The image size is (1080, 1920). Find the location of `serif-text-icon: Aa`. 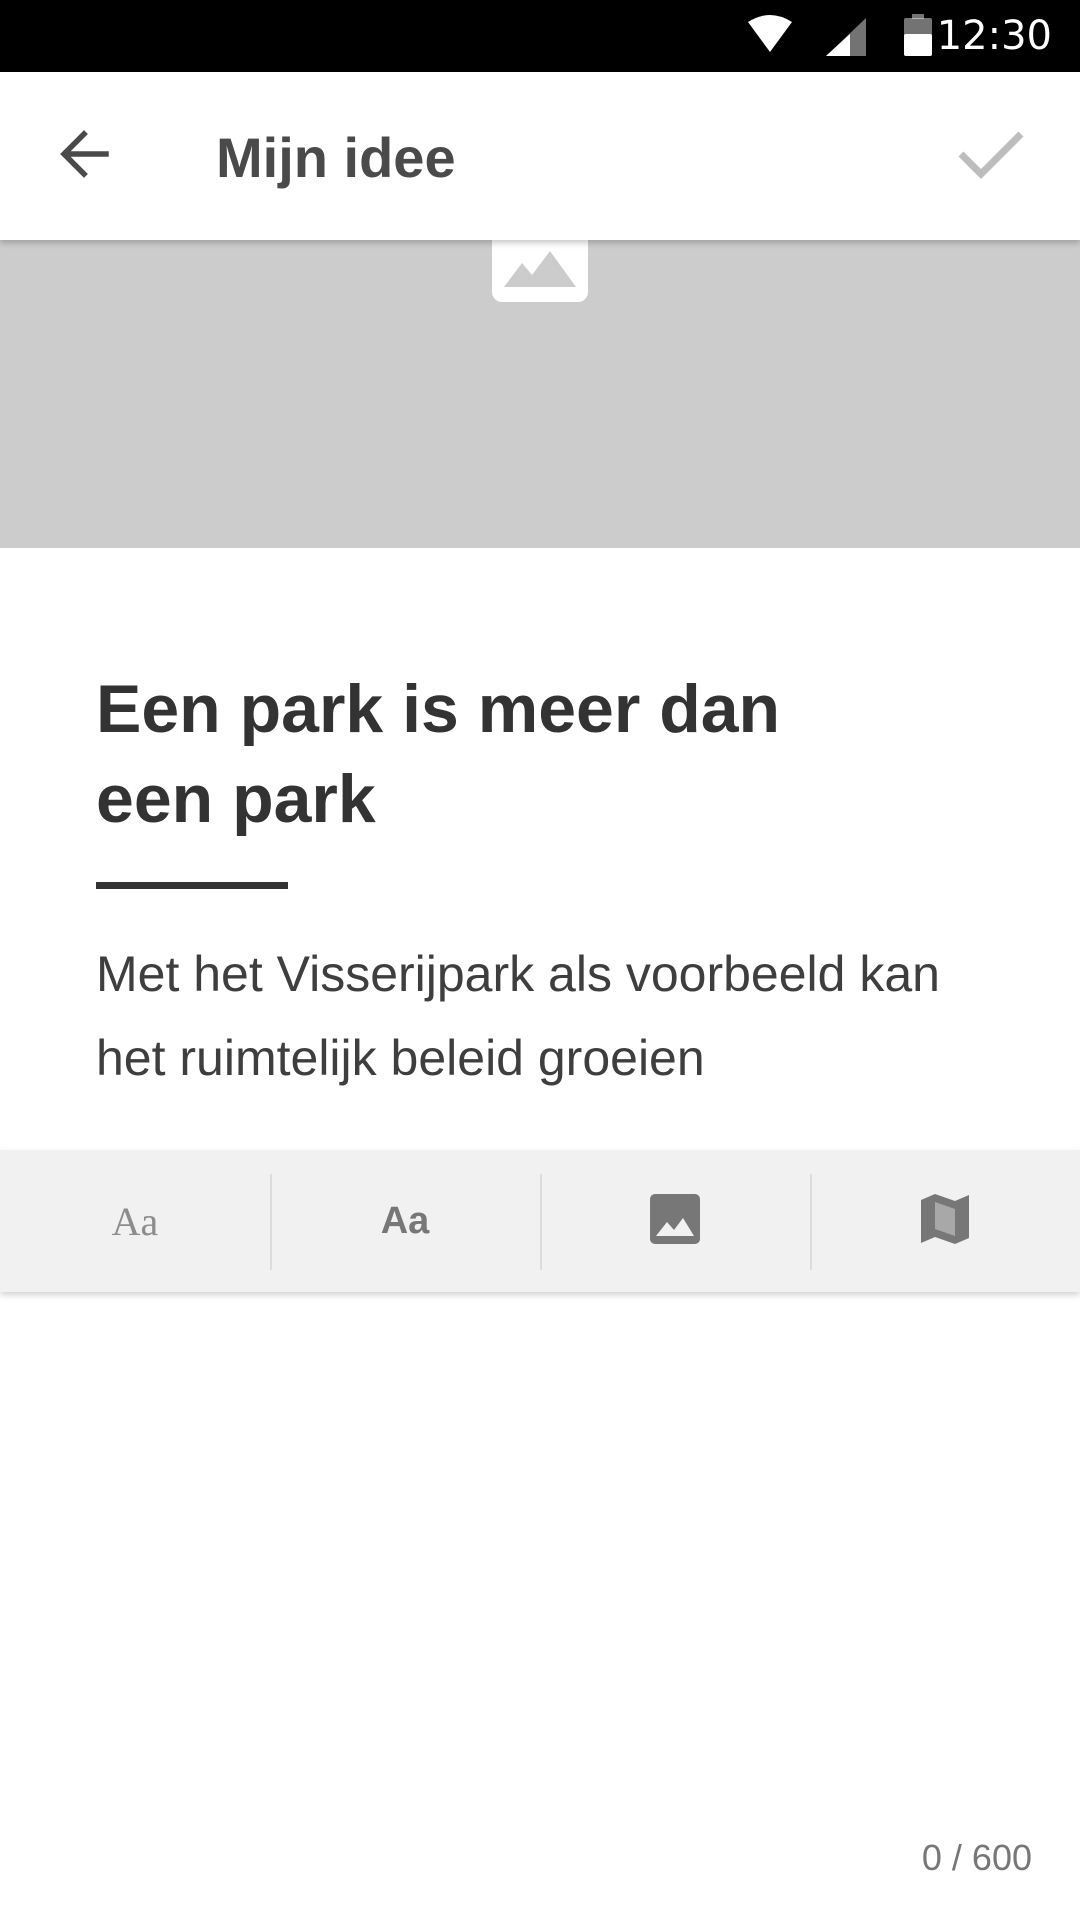

serif-text-icon: Aa is located at coordinates (135, 1221).